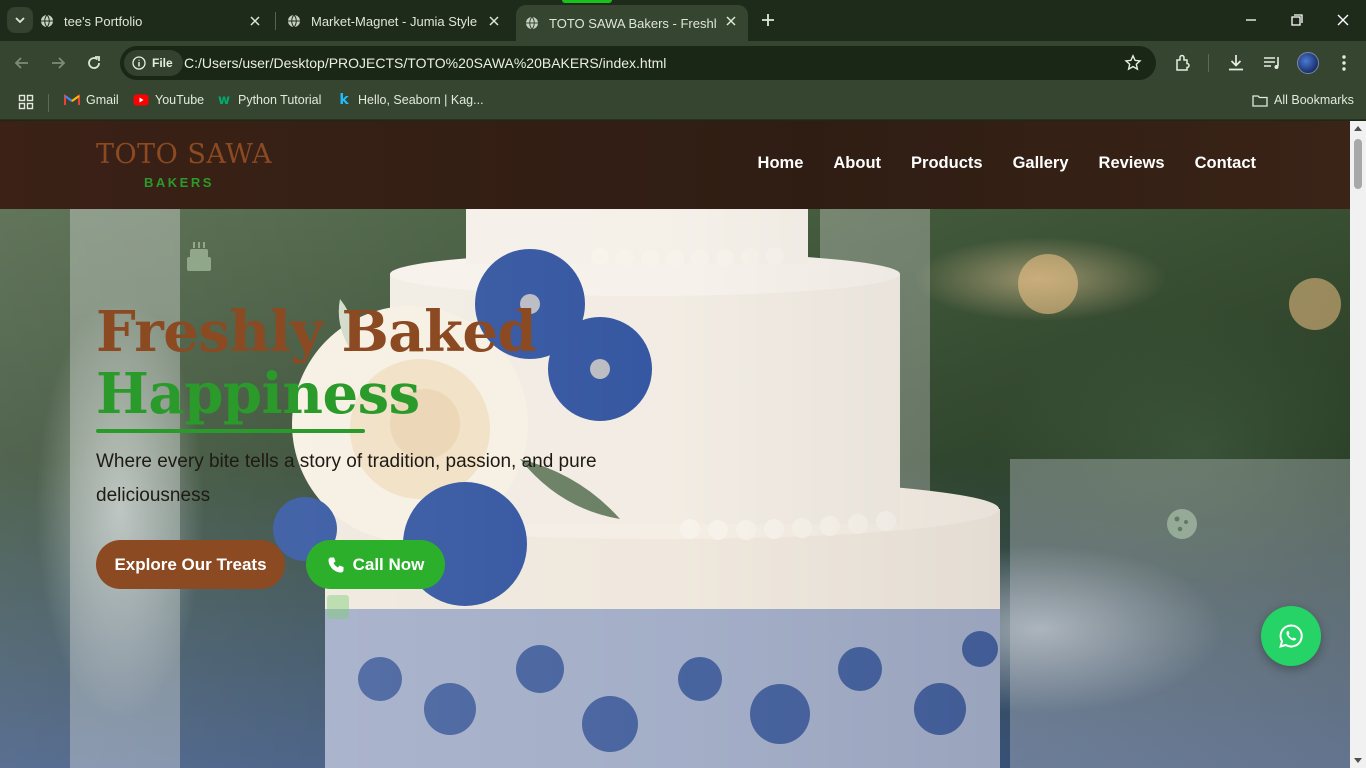 The width and height of the screenshot is (1366, 768). Describe the element at coordinates (1308, 63) in the screenshot. I see `profile-avatar` at that location.